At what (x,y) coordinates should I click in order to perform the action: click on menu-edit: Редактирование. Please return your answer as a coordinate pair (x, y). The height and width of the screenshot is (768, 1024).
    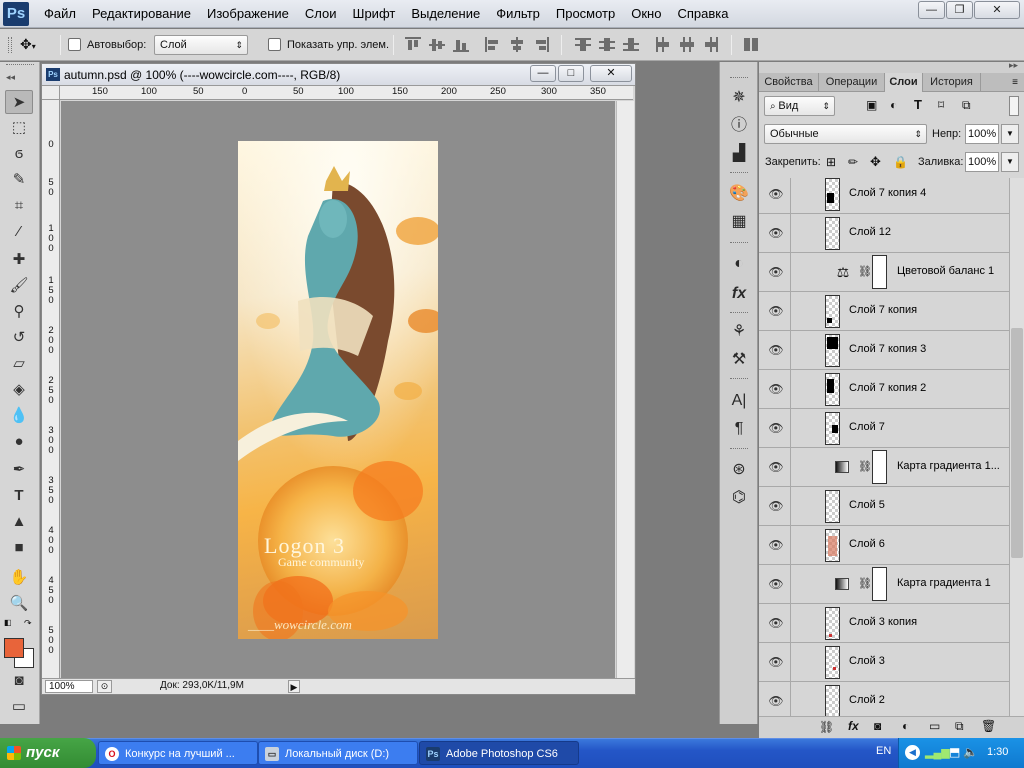
    Looking at the image, I should click on (141, 13).